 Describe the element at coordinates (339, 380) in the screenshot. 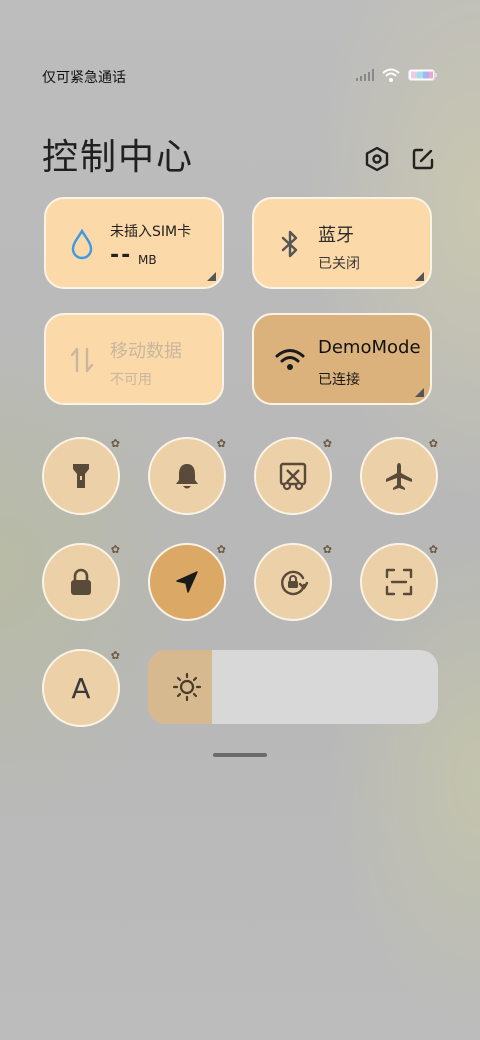

I see `wifi-status: 已连接` at that location.